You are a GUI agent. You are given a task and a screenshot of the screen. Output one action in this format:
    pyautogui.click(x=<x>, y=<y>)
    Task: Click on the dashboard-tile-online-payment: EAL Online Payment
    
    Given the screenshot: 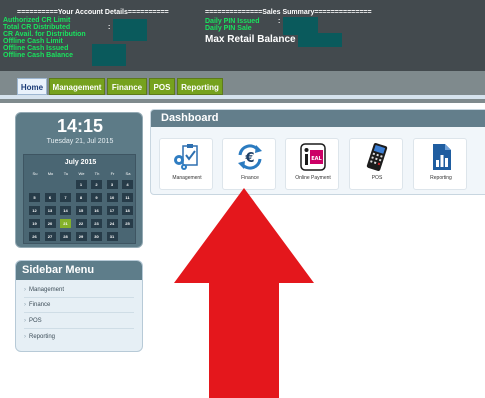 What is the action you would take?
    pyautogui.click(x=312, y=164)
    